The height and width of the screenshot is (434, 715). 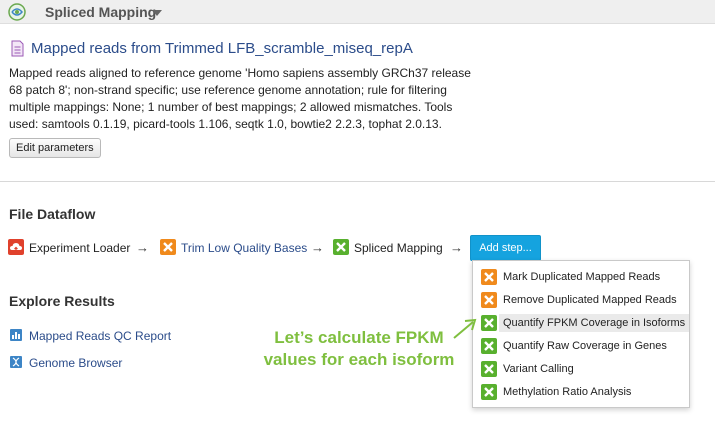 What do you see at coordinates (567, 392) in the screenshot?
I see `menu-item-label: Methylation Ratio Analysis` at bounding box center [567, 392].